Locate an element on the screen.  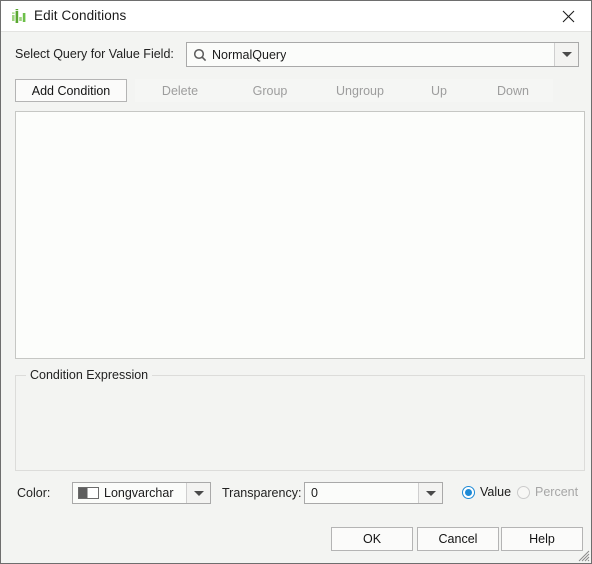
query-combobox: NormalQuery is located at coordinates (382, 54).